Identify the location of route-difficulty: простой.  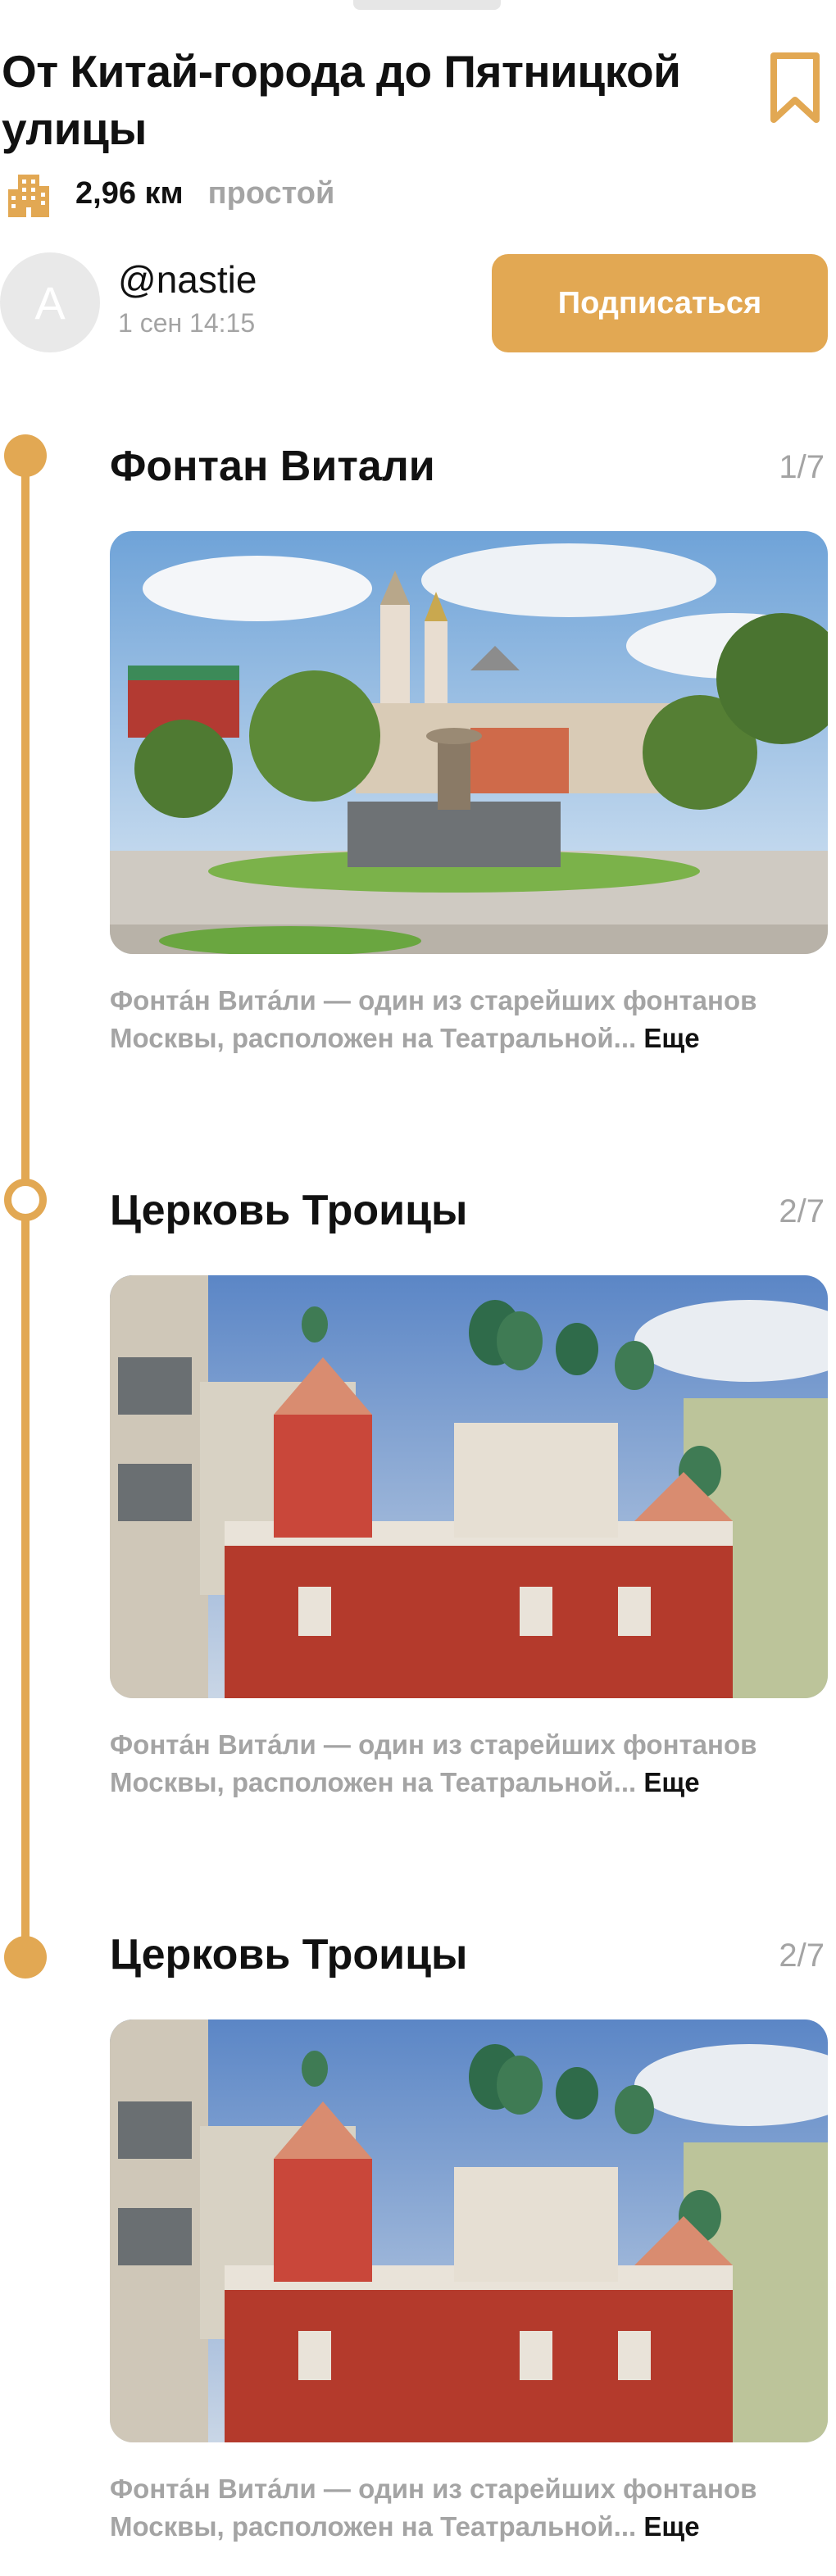
(271, 193).